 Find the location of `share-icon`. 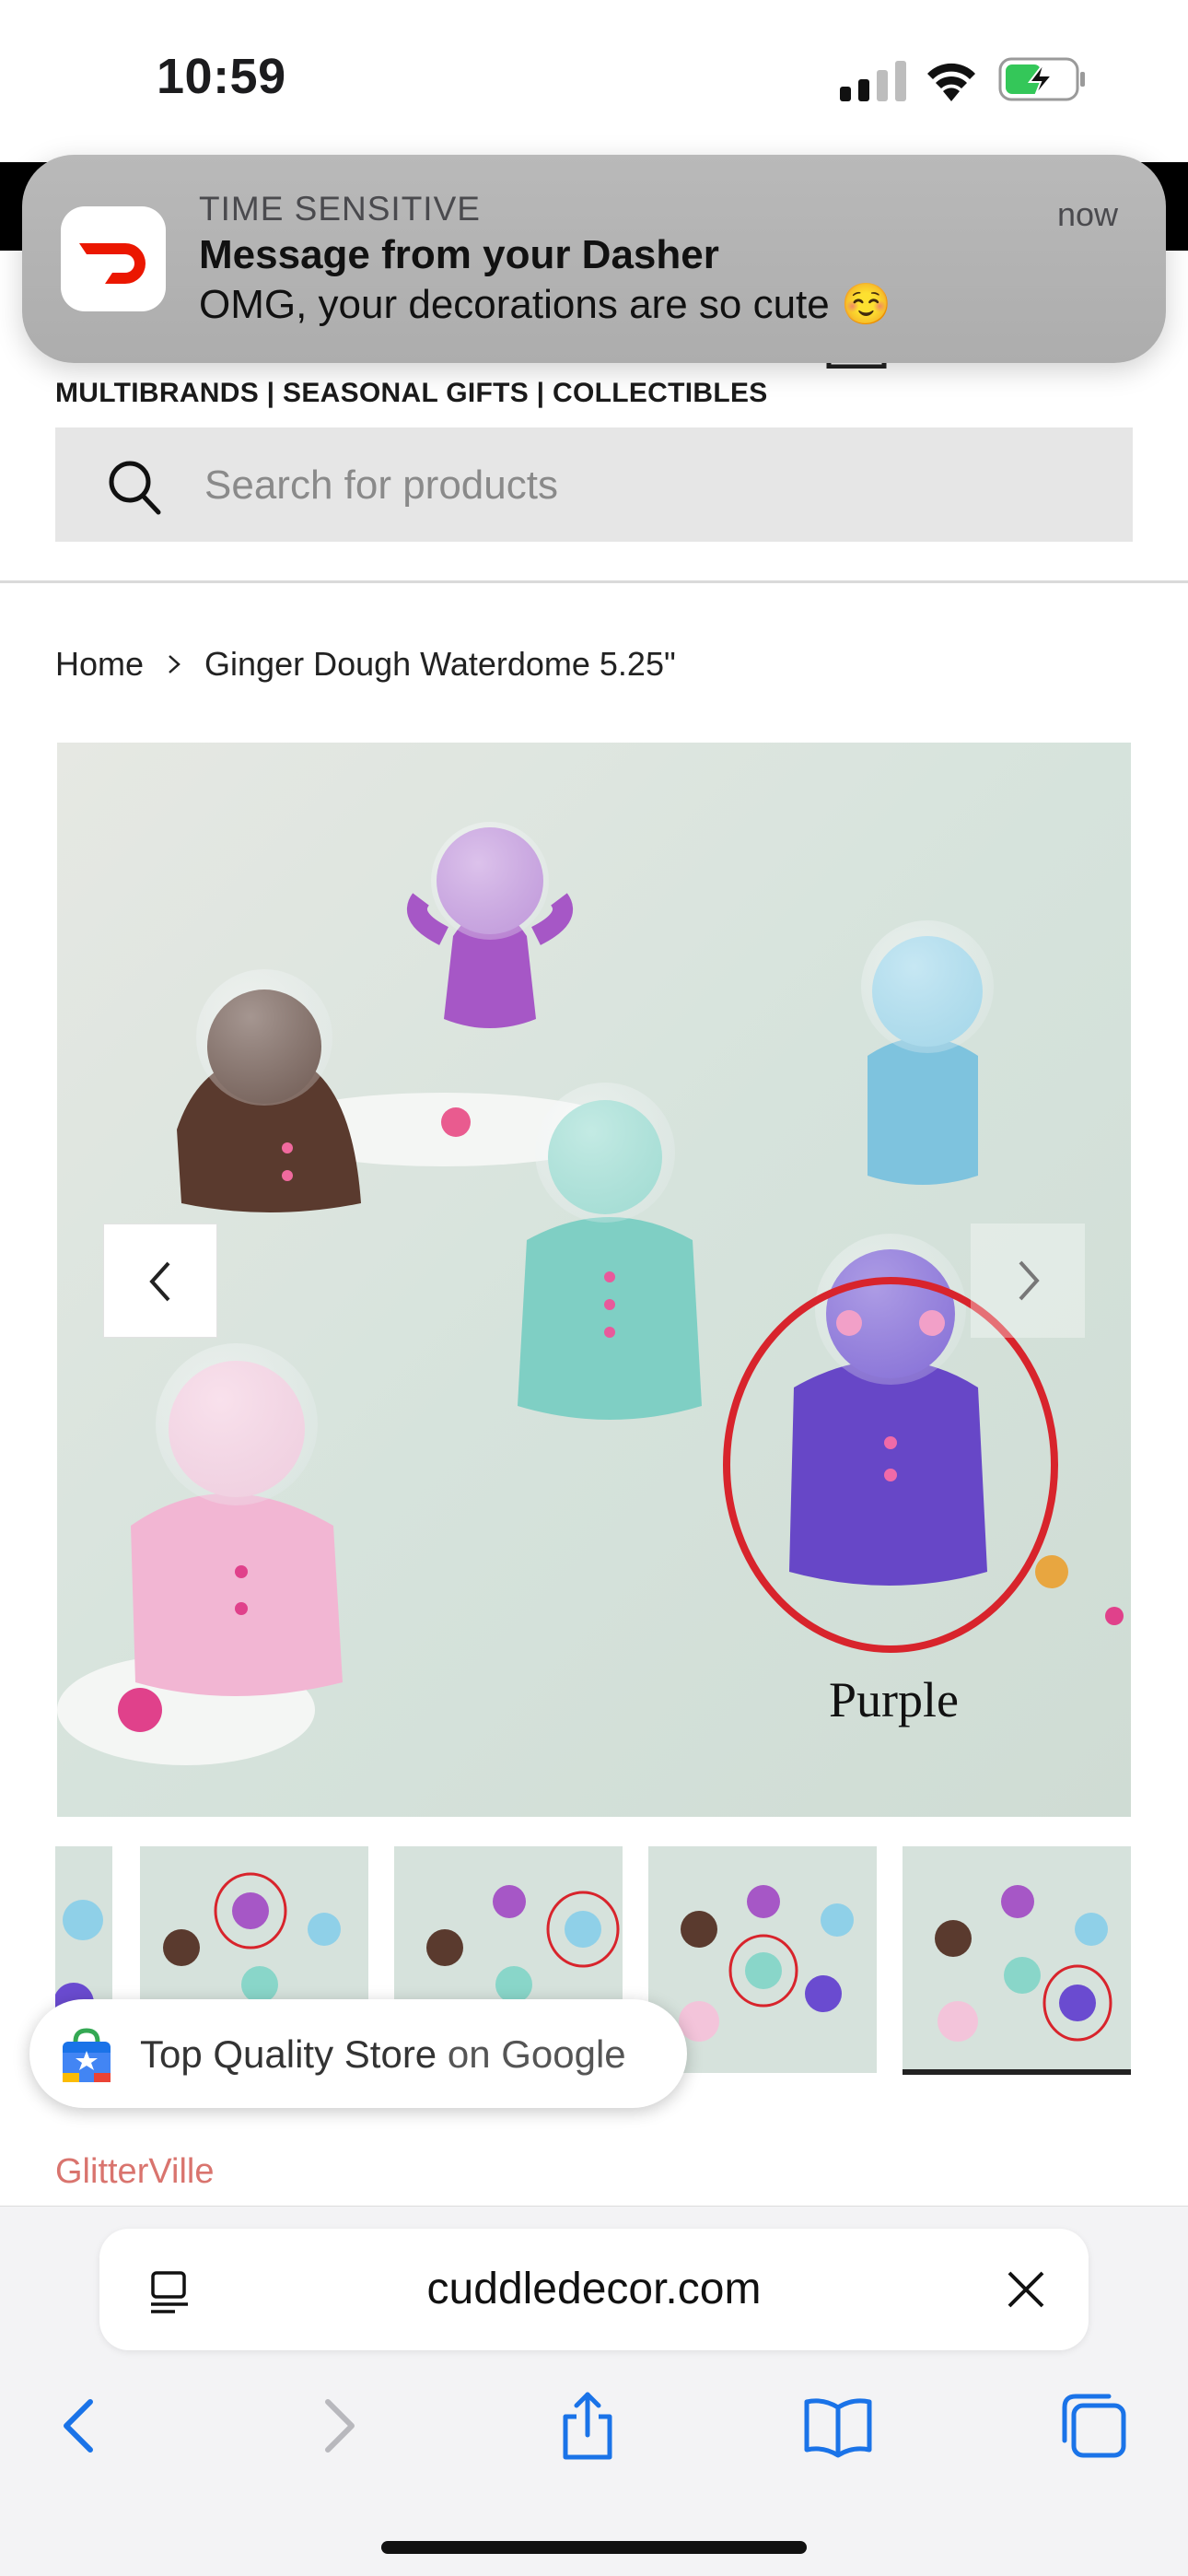

share-icon is located at coordinates (587, 2426).